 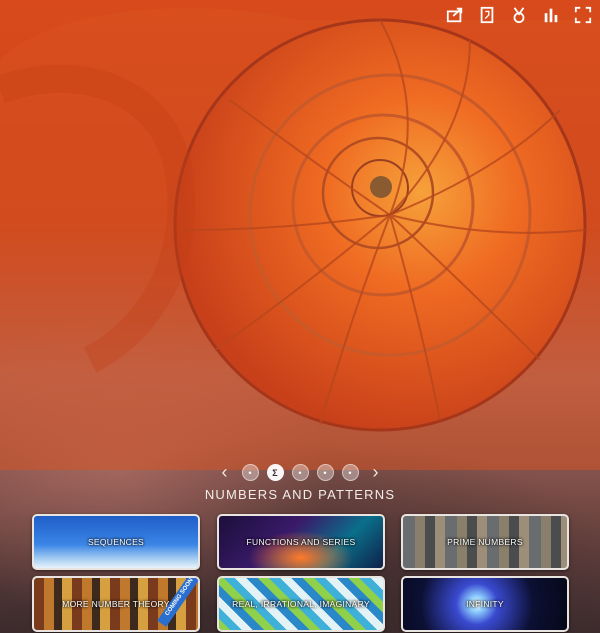 I want to click on pager-dot-active: Σ, so click(x=275, y=472).